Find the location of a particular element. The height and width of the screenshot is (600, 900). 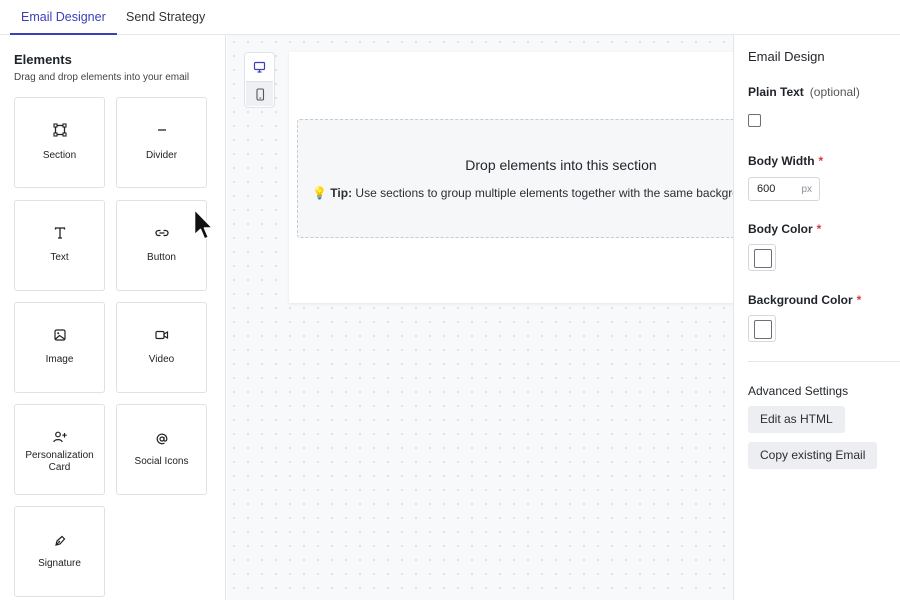

image-icon is located at coordinates (59, 335).